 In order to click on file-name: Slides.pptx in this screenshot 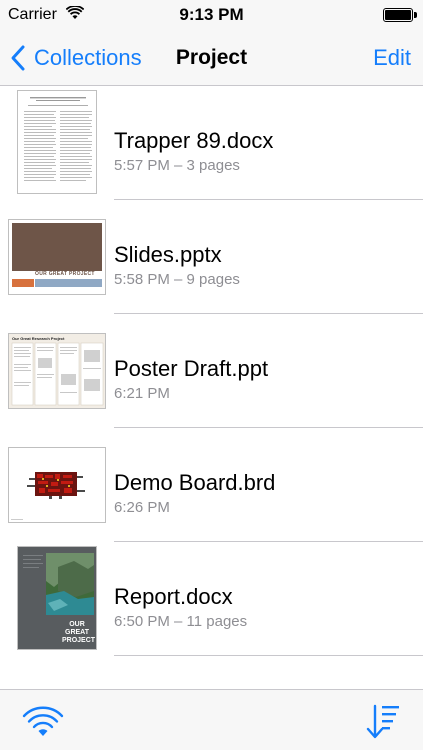, I will do `click(168, 254)`.